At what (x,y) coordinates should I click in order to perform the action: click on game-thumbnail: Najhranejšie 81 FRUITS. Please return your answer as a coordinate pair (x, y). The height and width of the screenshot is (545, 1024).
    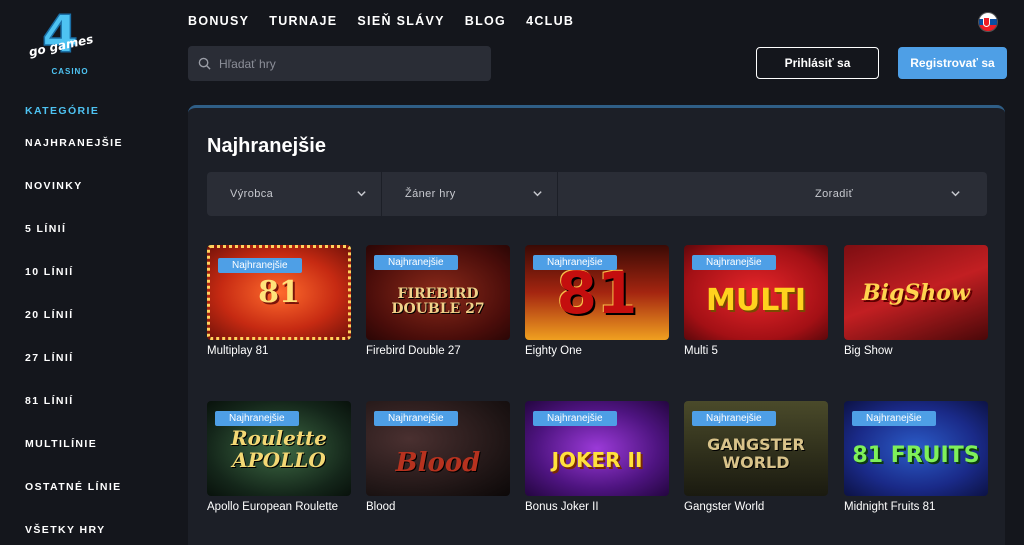
    Looking at the image, I should click on (916, 448).